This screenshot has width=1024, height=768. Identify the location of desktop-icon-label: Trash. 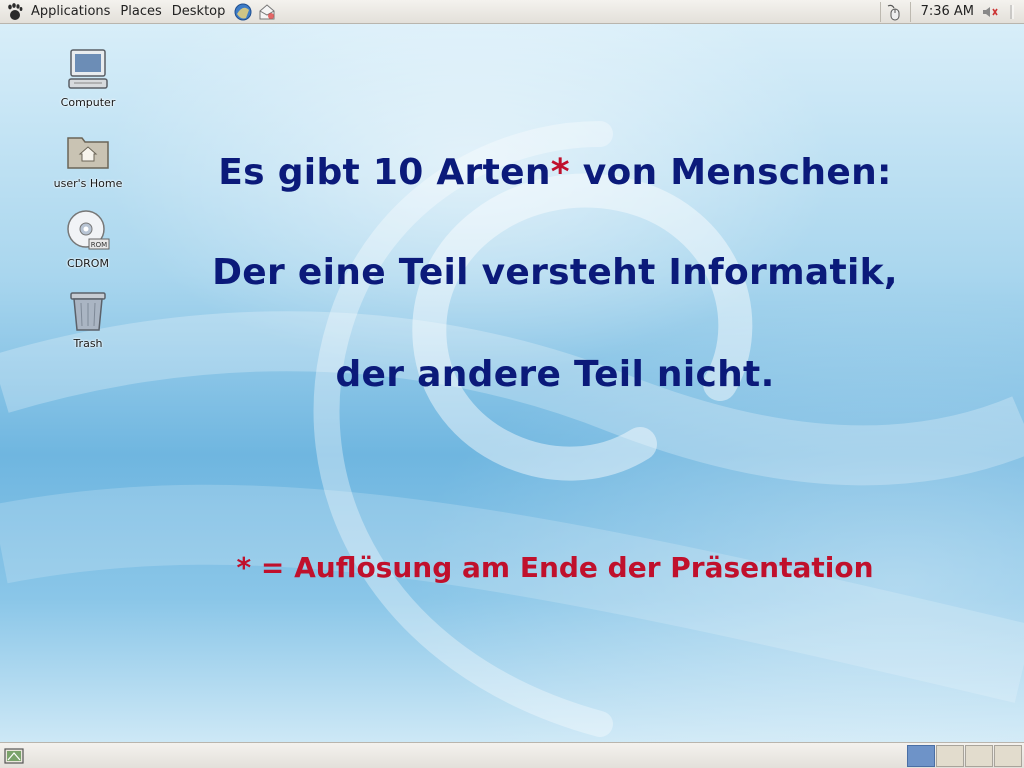
(88, 343).